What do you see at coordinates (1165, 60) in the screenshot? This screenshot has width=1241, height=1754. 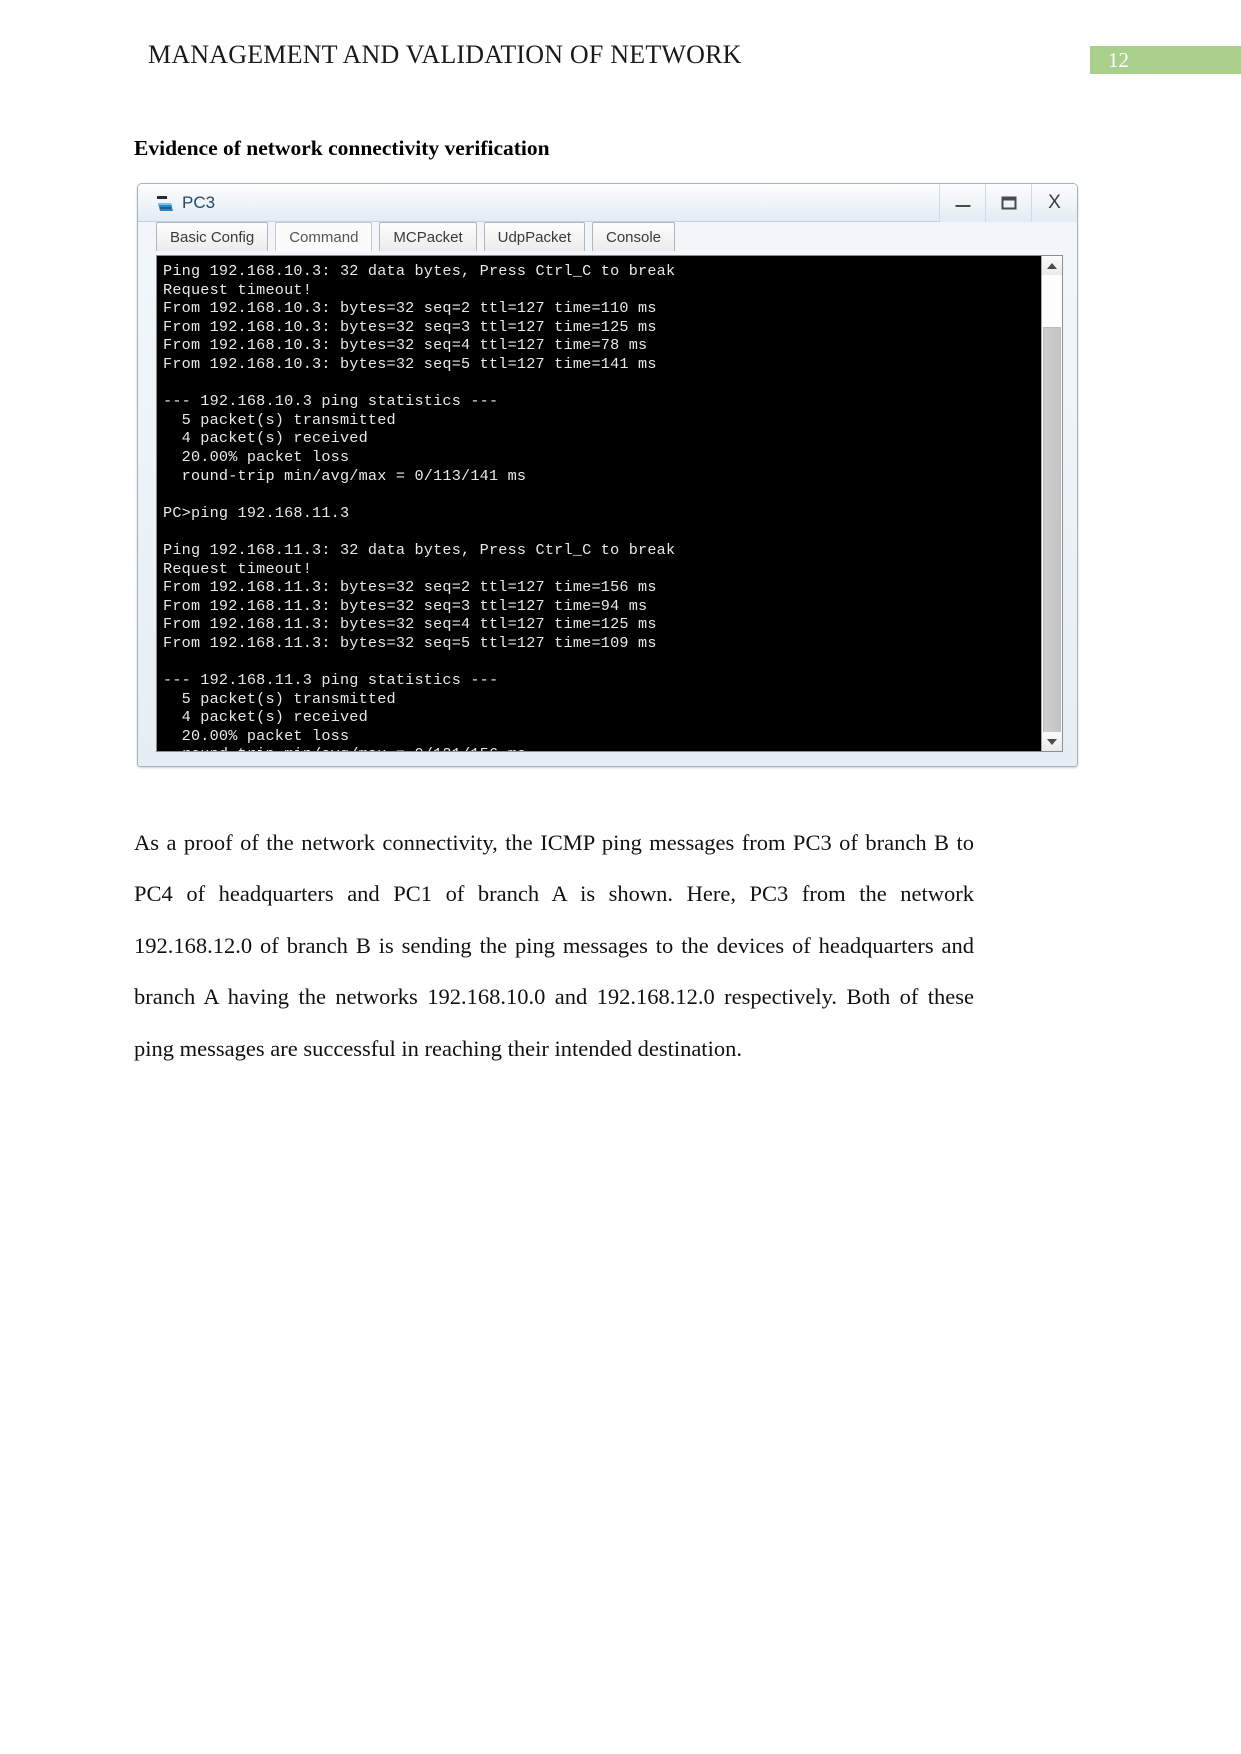 I see `page-number-badge: 12` at bounding box center [1165, 60].